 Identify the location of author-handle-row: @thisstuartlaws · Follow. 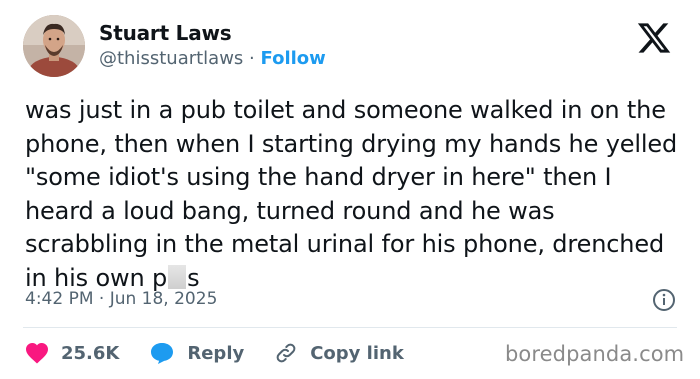
(212, 58).